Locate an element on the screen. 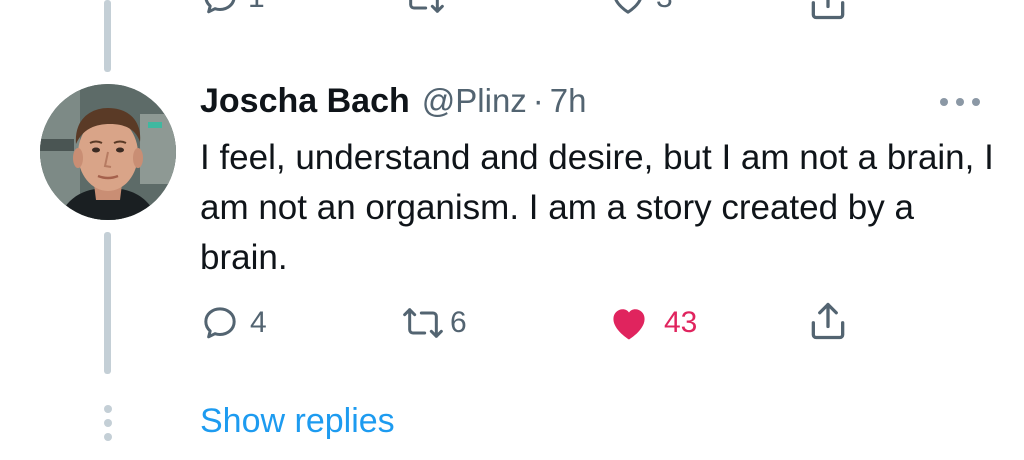 This screenshot has width=1024, height=460. previous-like-count: 3 is located at coordinates (664, 7).